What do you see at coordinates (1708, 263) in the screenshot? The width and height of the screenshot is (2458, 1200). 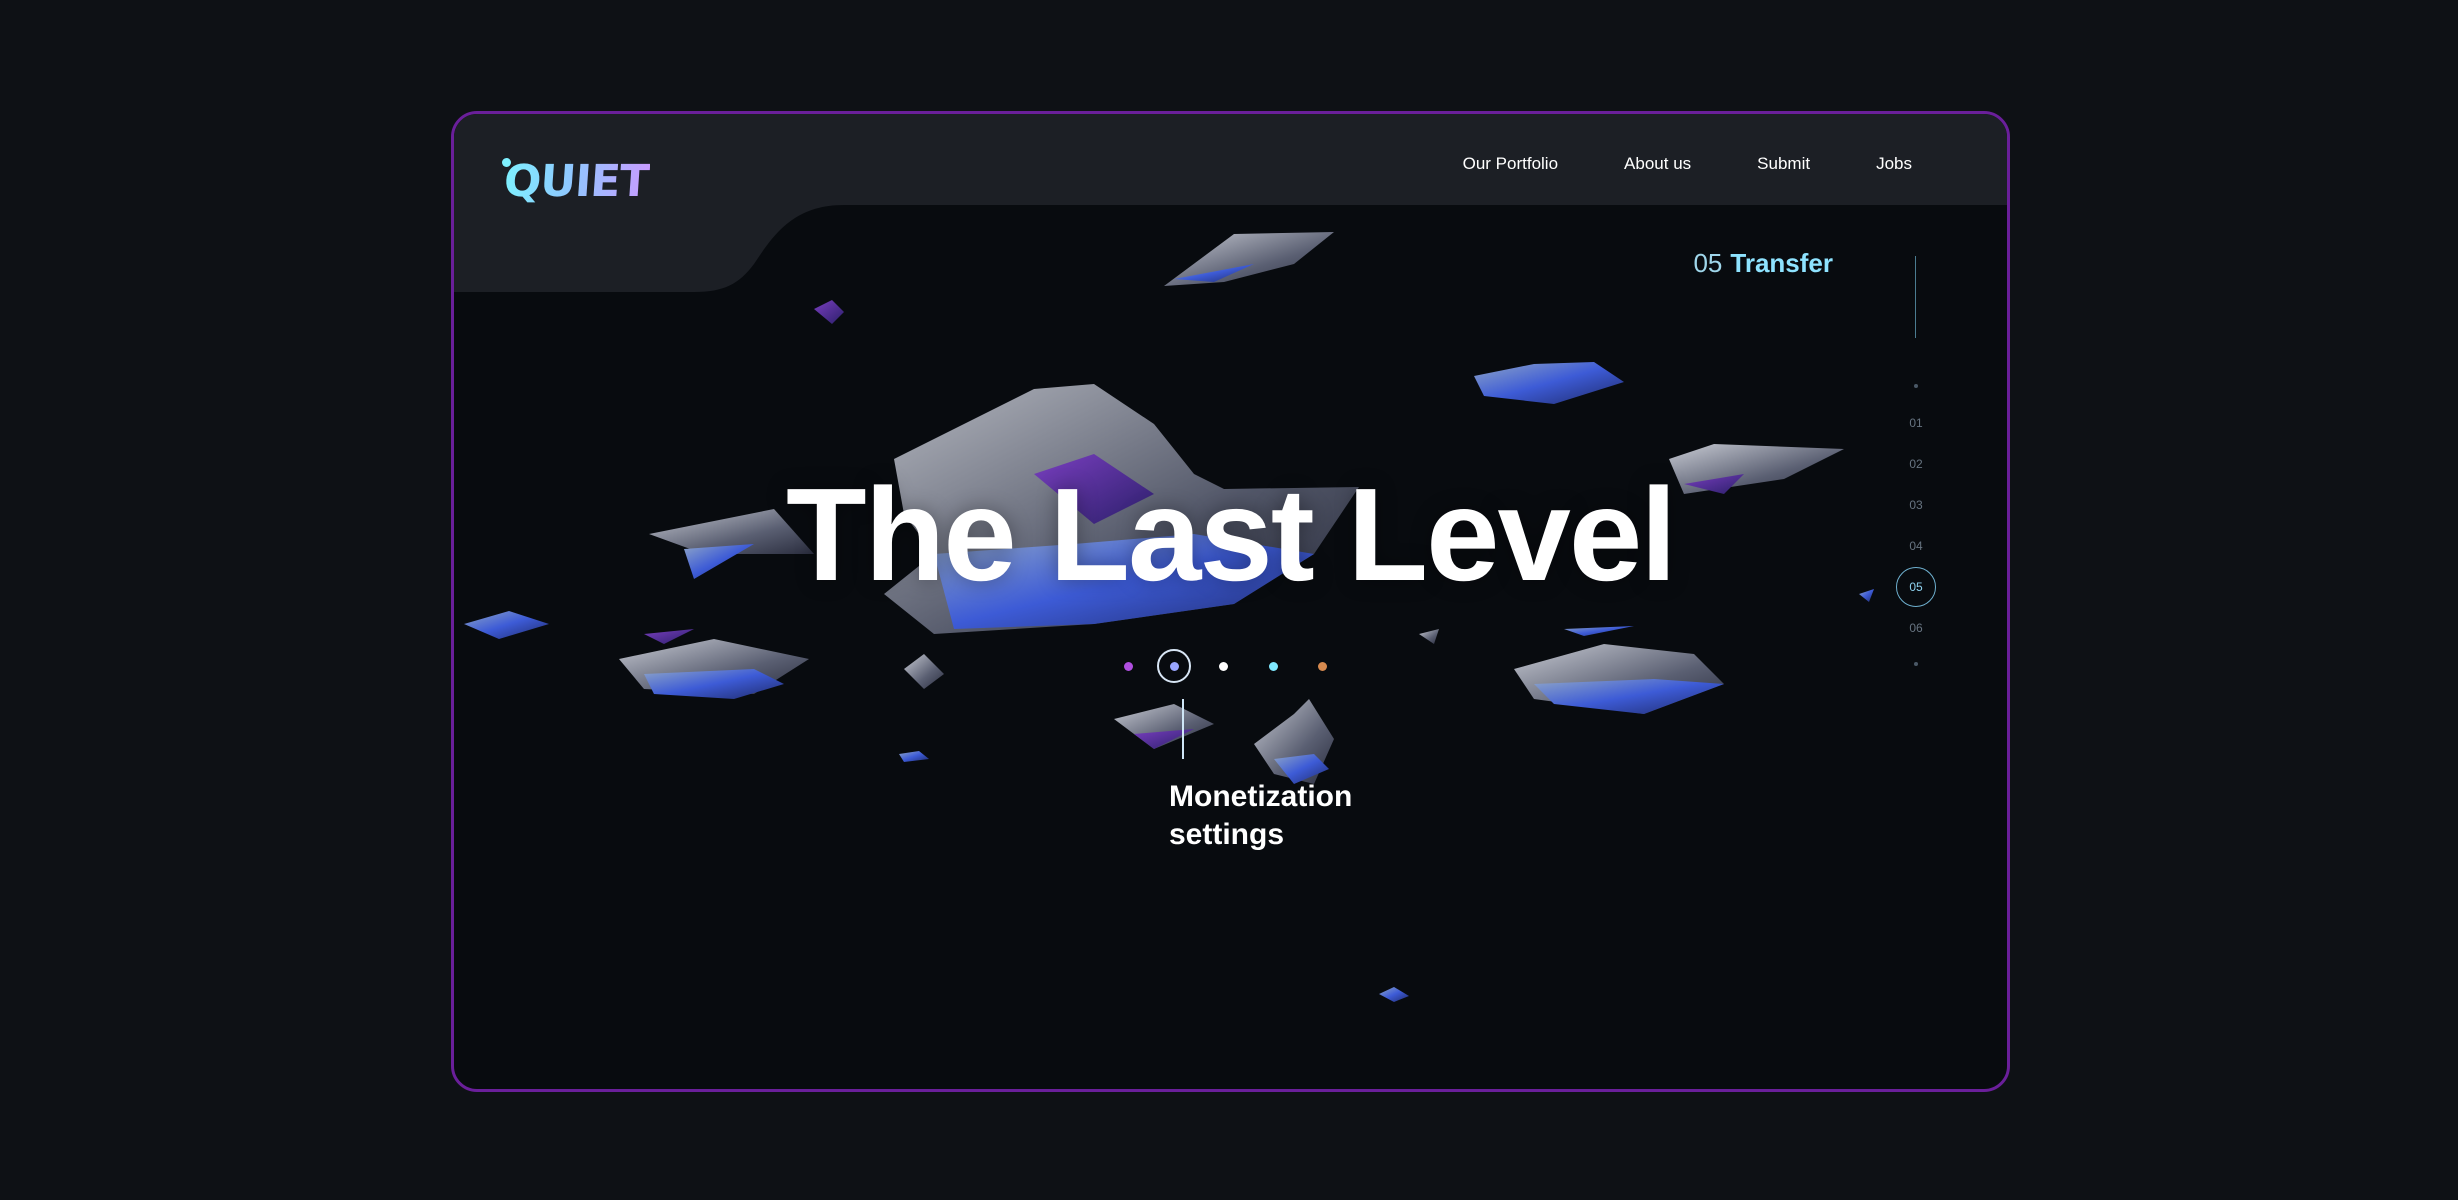 I see `section-number: 05` at bounding box center [1708, 263].